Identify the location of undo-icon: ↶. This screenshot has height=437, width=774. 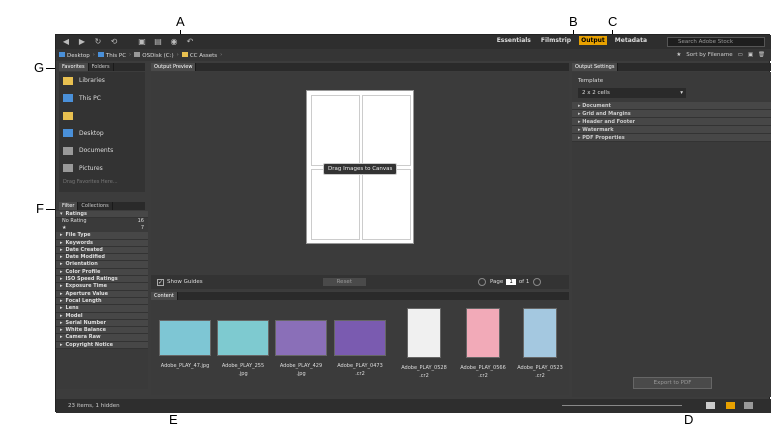
(190, 42).